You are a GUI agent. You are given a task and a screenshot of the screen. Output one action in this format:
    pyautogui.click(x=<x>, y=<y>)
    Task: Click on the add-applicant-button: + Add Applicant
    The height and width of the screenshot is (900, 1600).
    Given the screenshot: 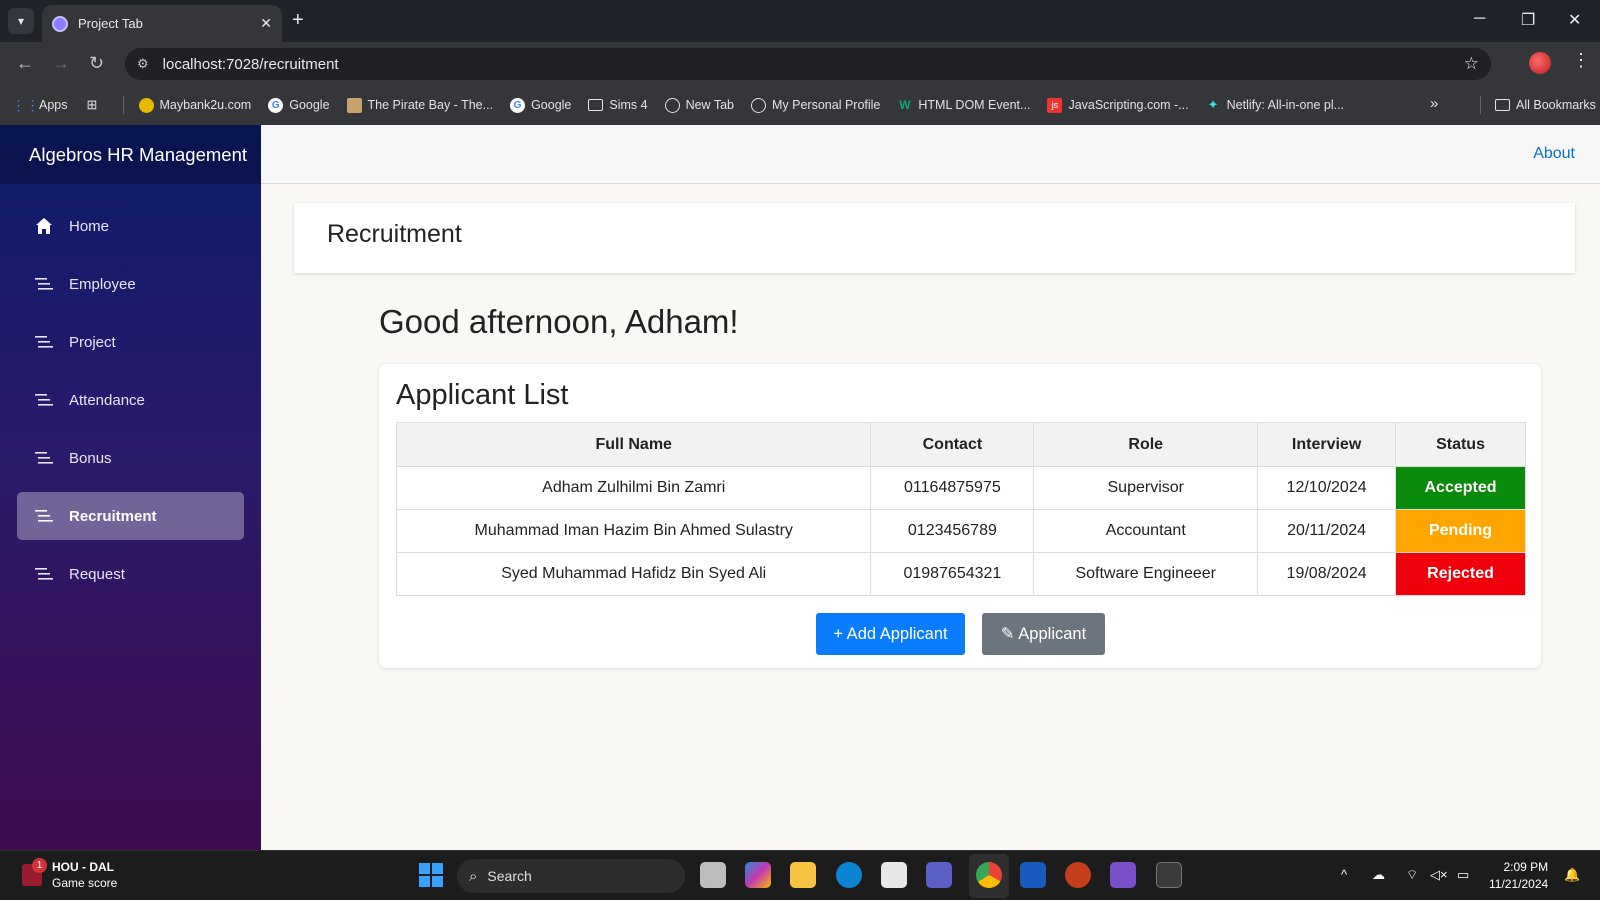 What is the action you would take?
    pyautogui.click(x=890, y=634)
    